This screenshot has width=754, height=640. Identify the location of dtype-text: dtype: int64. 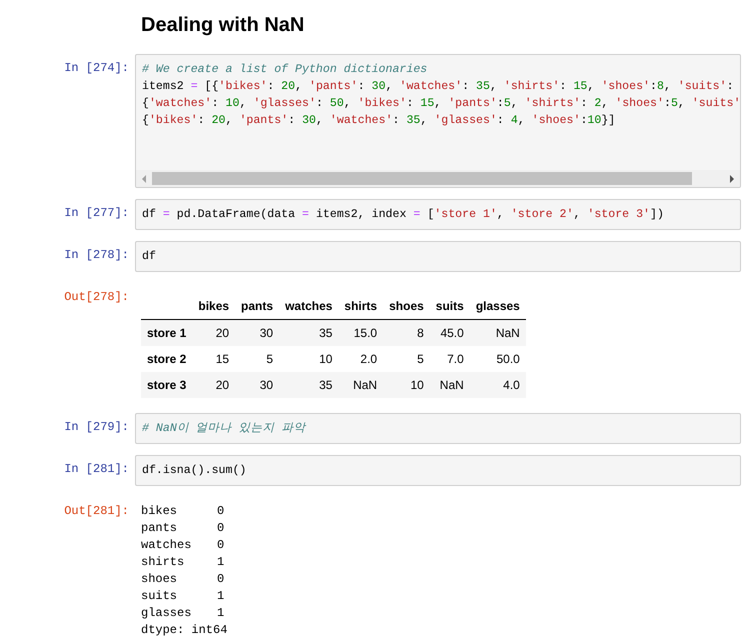
(184, 630).